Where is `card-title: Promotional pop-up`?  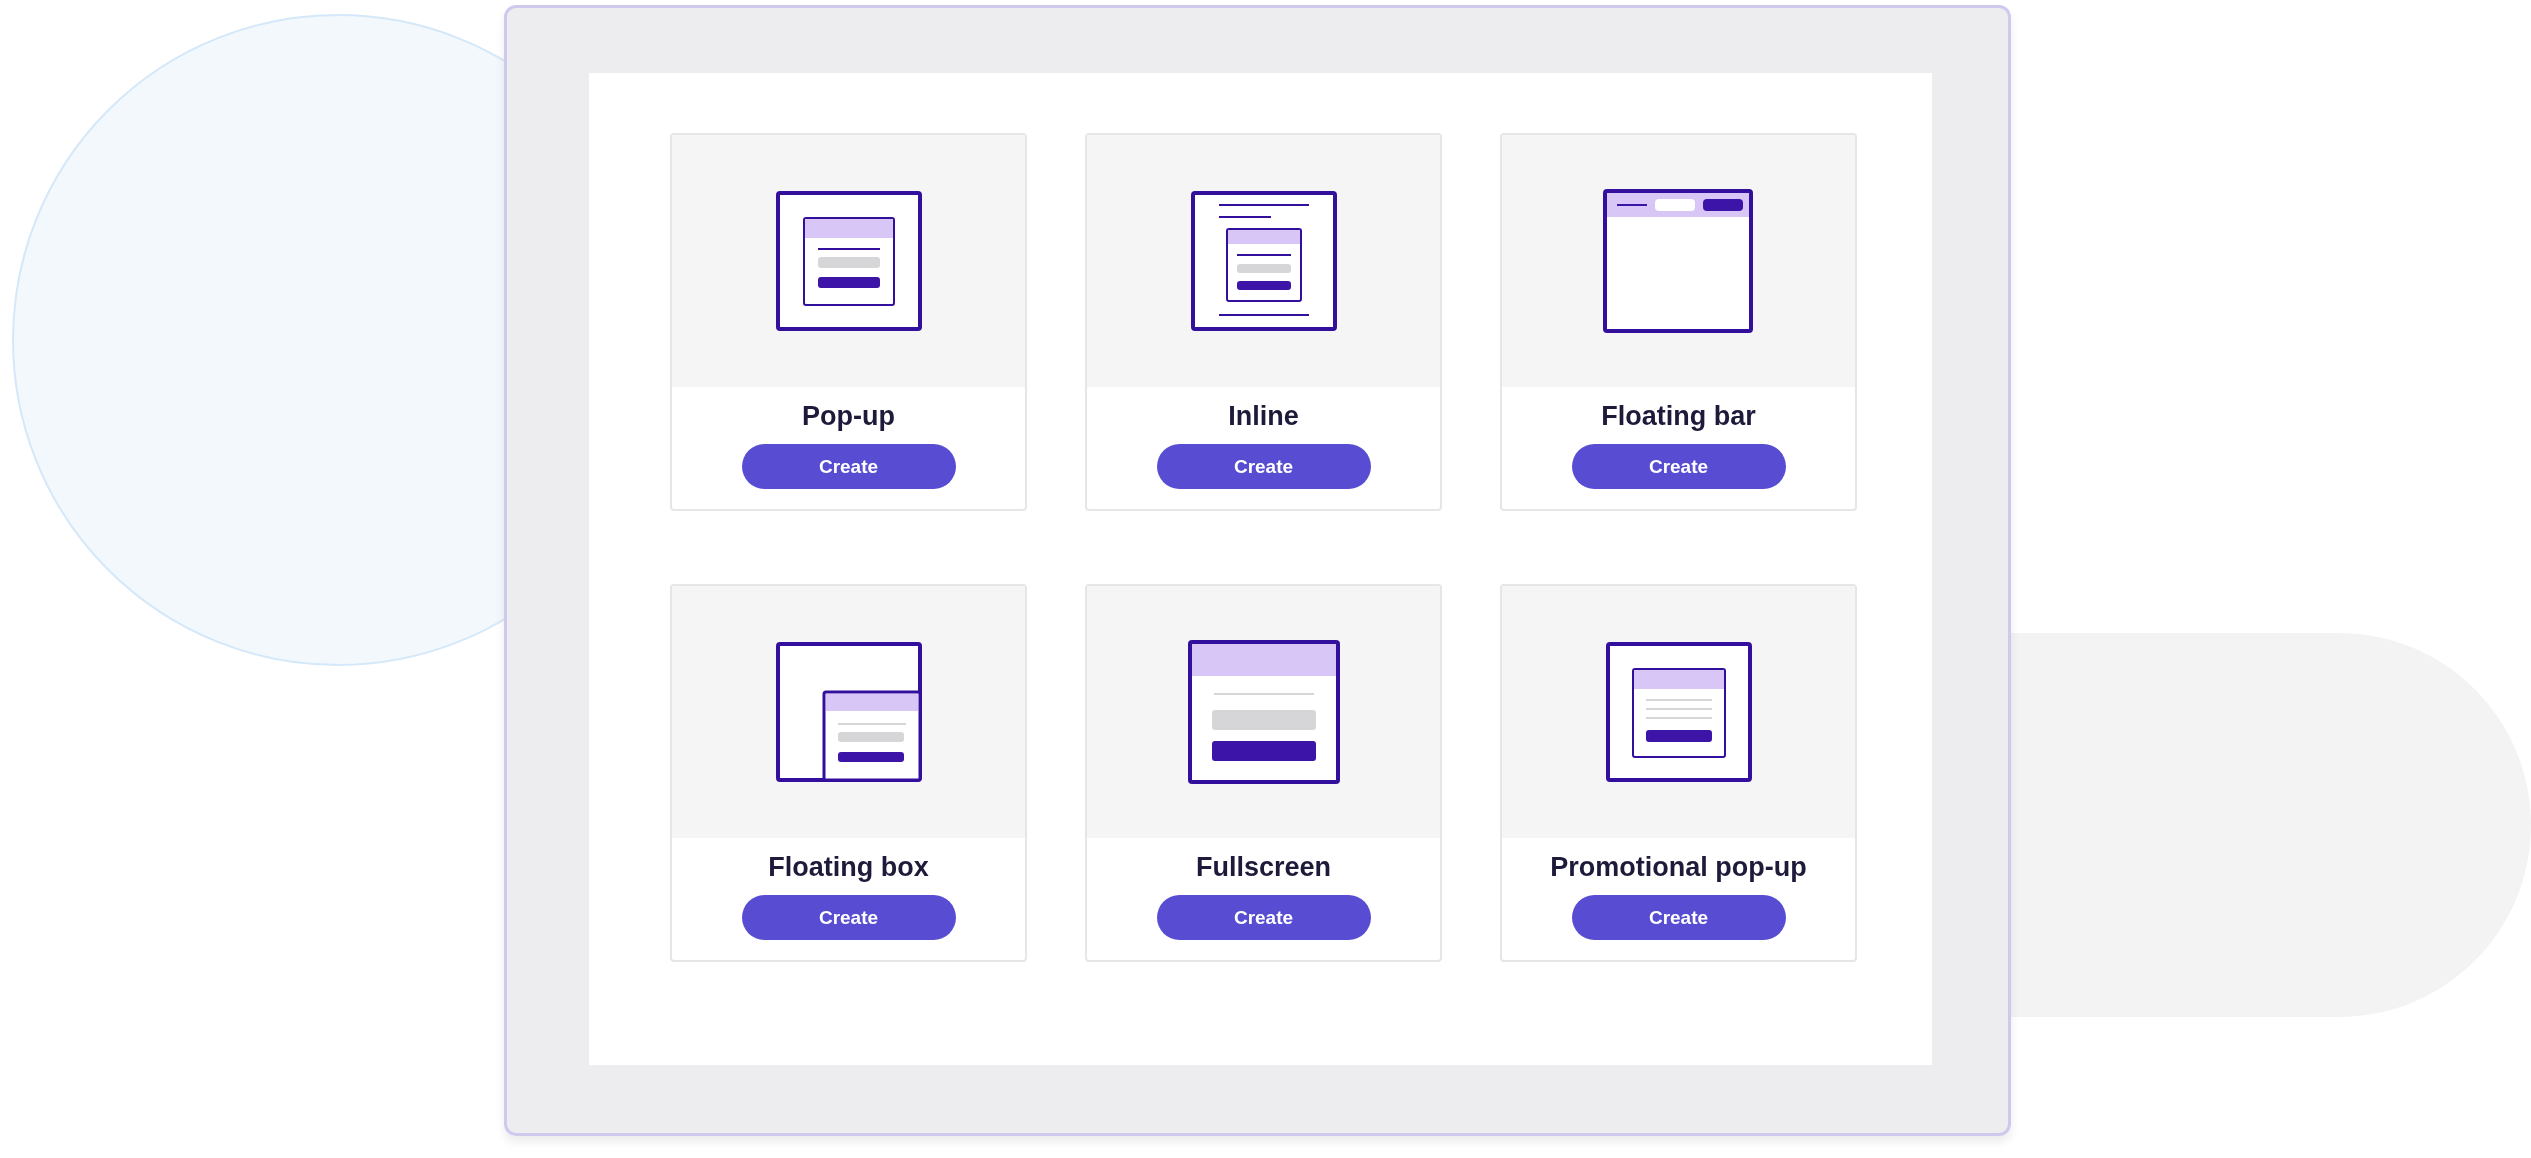 card-title: Promotional pop-up is located at coordinates (1678, 867).